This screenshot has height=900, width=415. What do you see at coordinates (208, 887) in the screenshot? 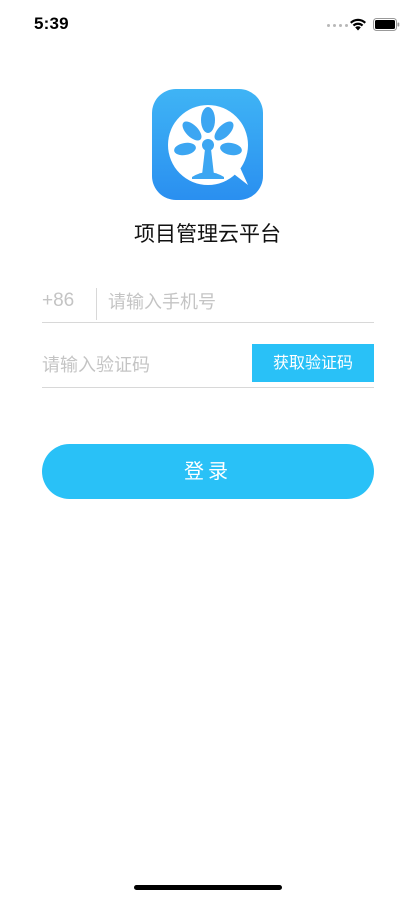
I see `home-indicator` at bounding box center [208, 887].